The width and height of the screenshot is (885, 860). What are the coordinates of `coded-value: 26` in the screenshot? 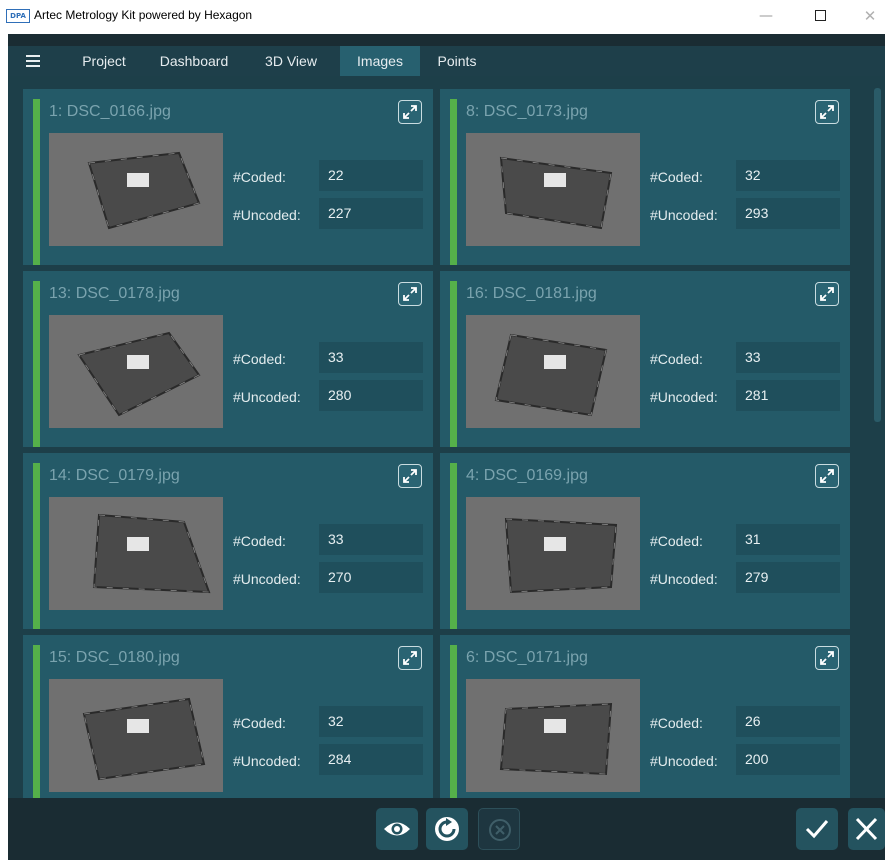 It's located at (788, 721).